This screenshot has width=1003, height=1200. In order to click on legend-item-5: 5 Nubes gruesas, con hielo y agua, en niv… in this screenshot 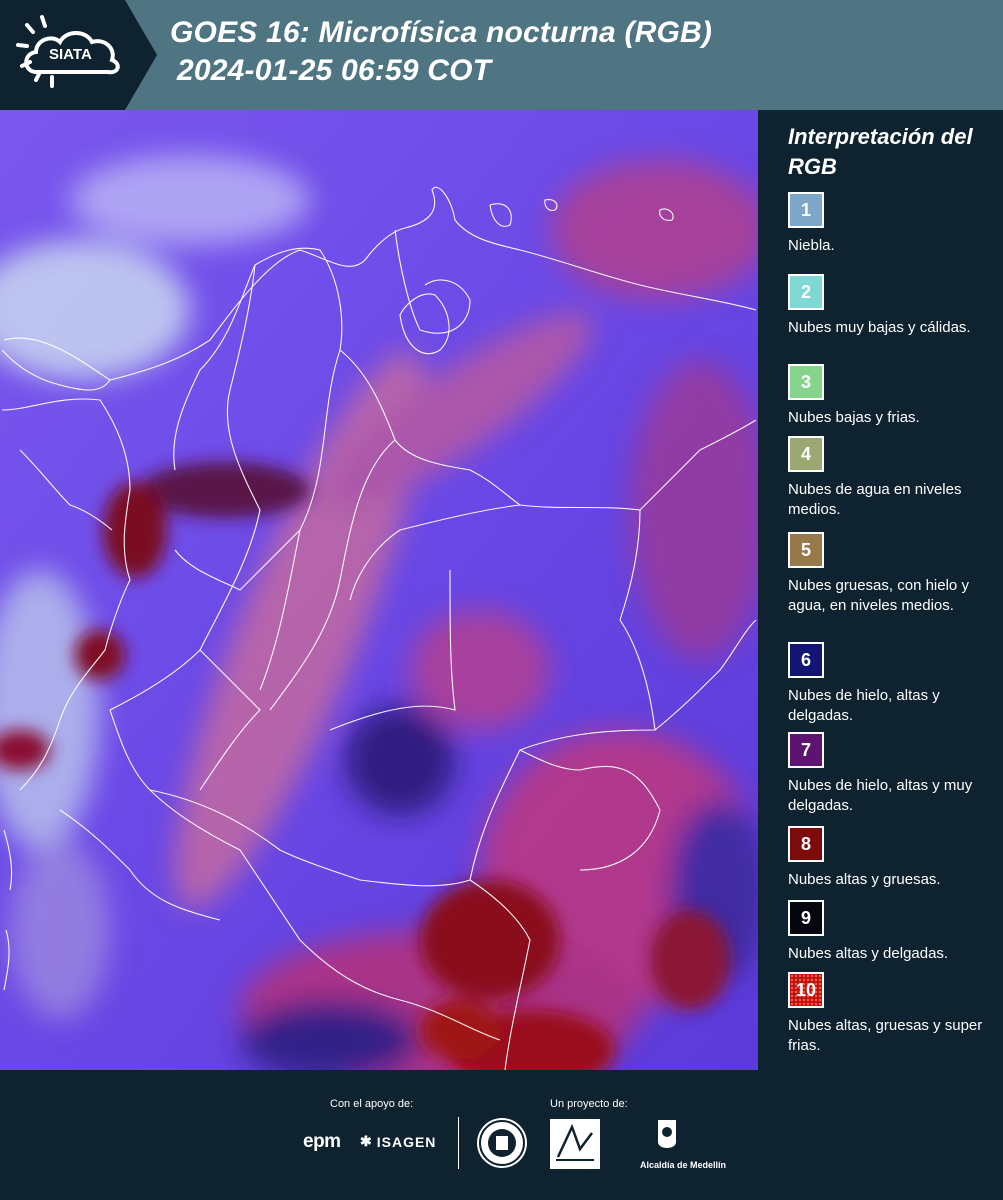, I will do `click(885, 574)`.